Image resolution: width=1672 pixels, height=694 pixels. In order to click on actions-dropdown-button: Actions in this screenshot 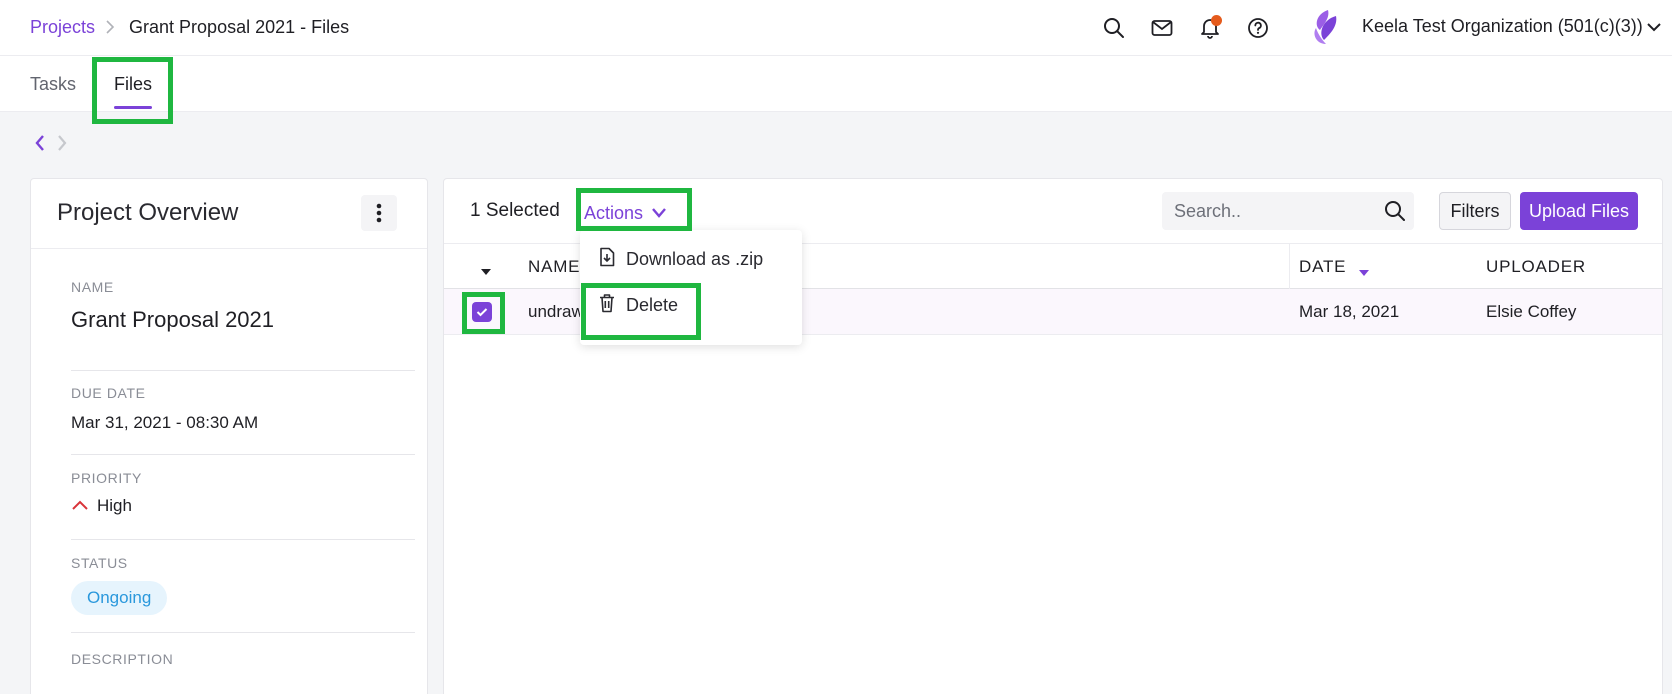, I will do `click(625, 213)`.